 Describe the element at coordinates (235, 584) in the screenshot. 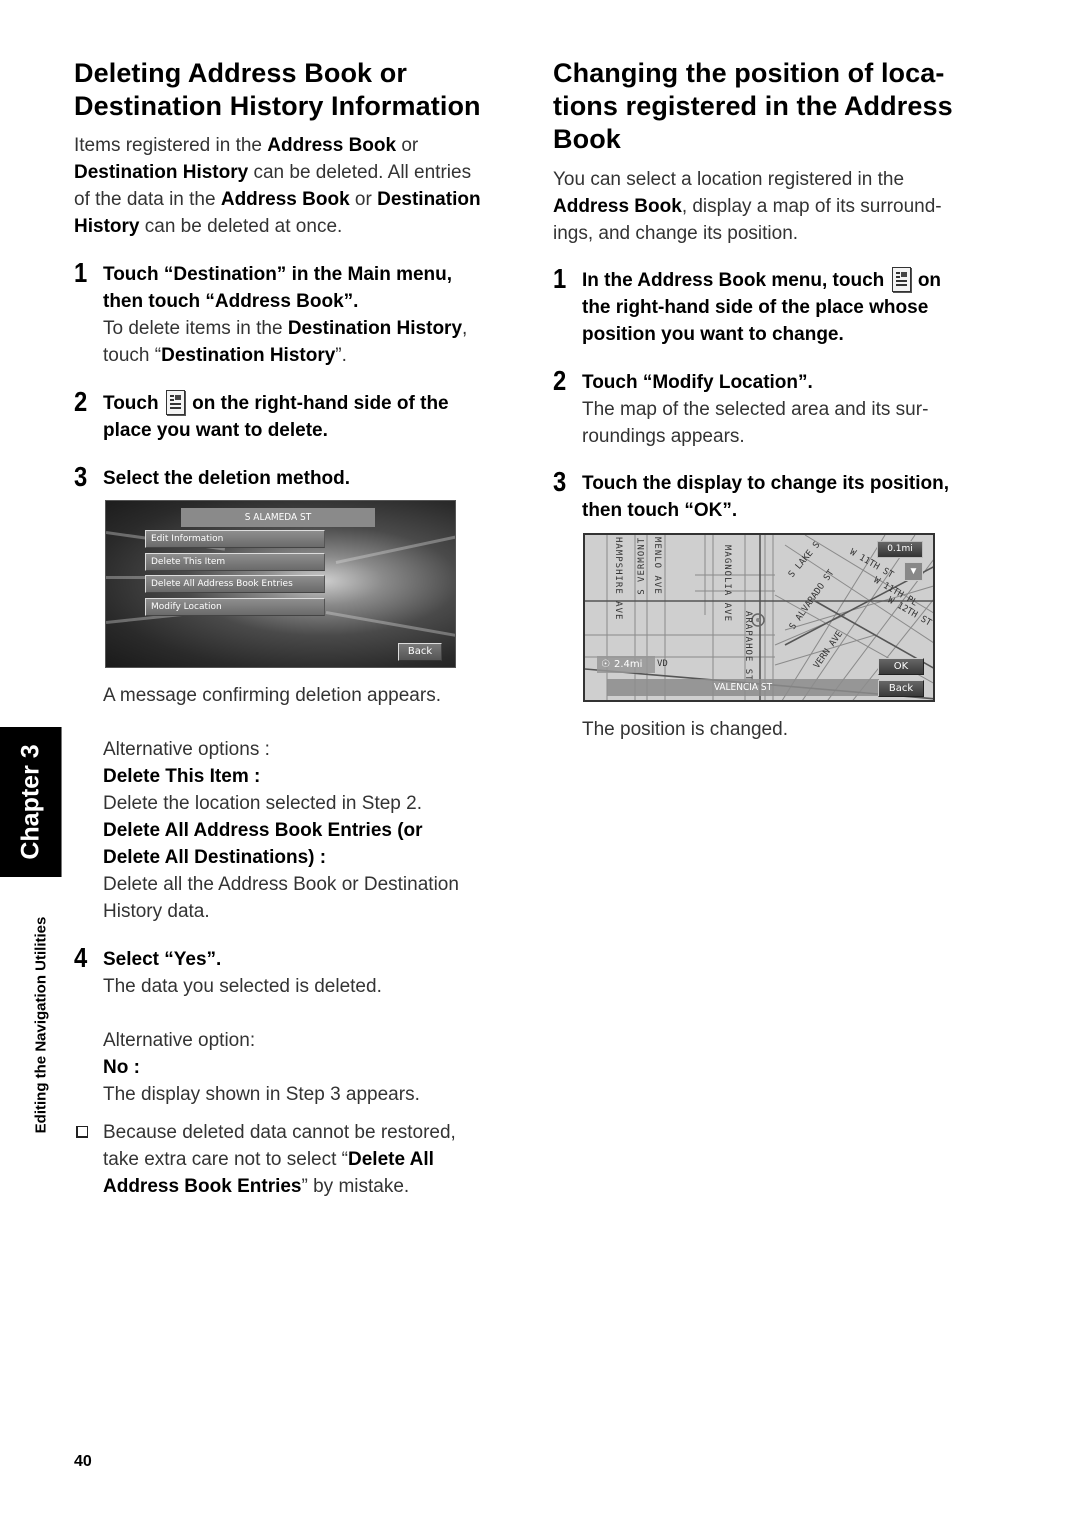

I see `delete-all-entries-button: Delete All Address Book Entries` at that location.